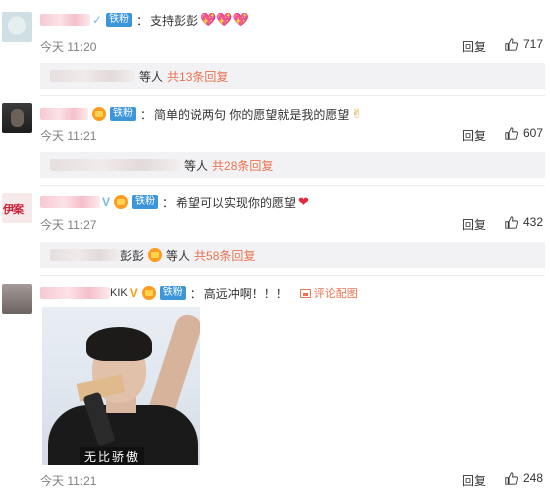 This screenshot has width=550, height=494. I want to click on username-tail: KIK, so click(119, 293).